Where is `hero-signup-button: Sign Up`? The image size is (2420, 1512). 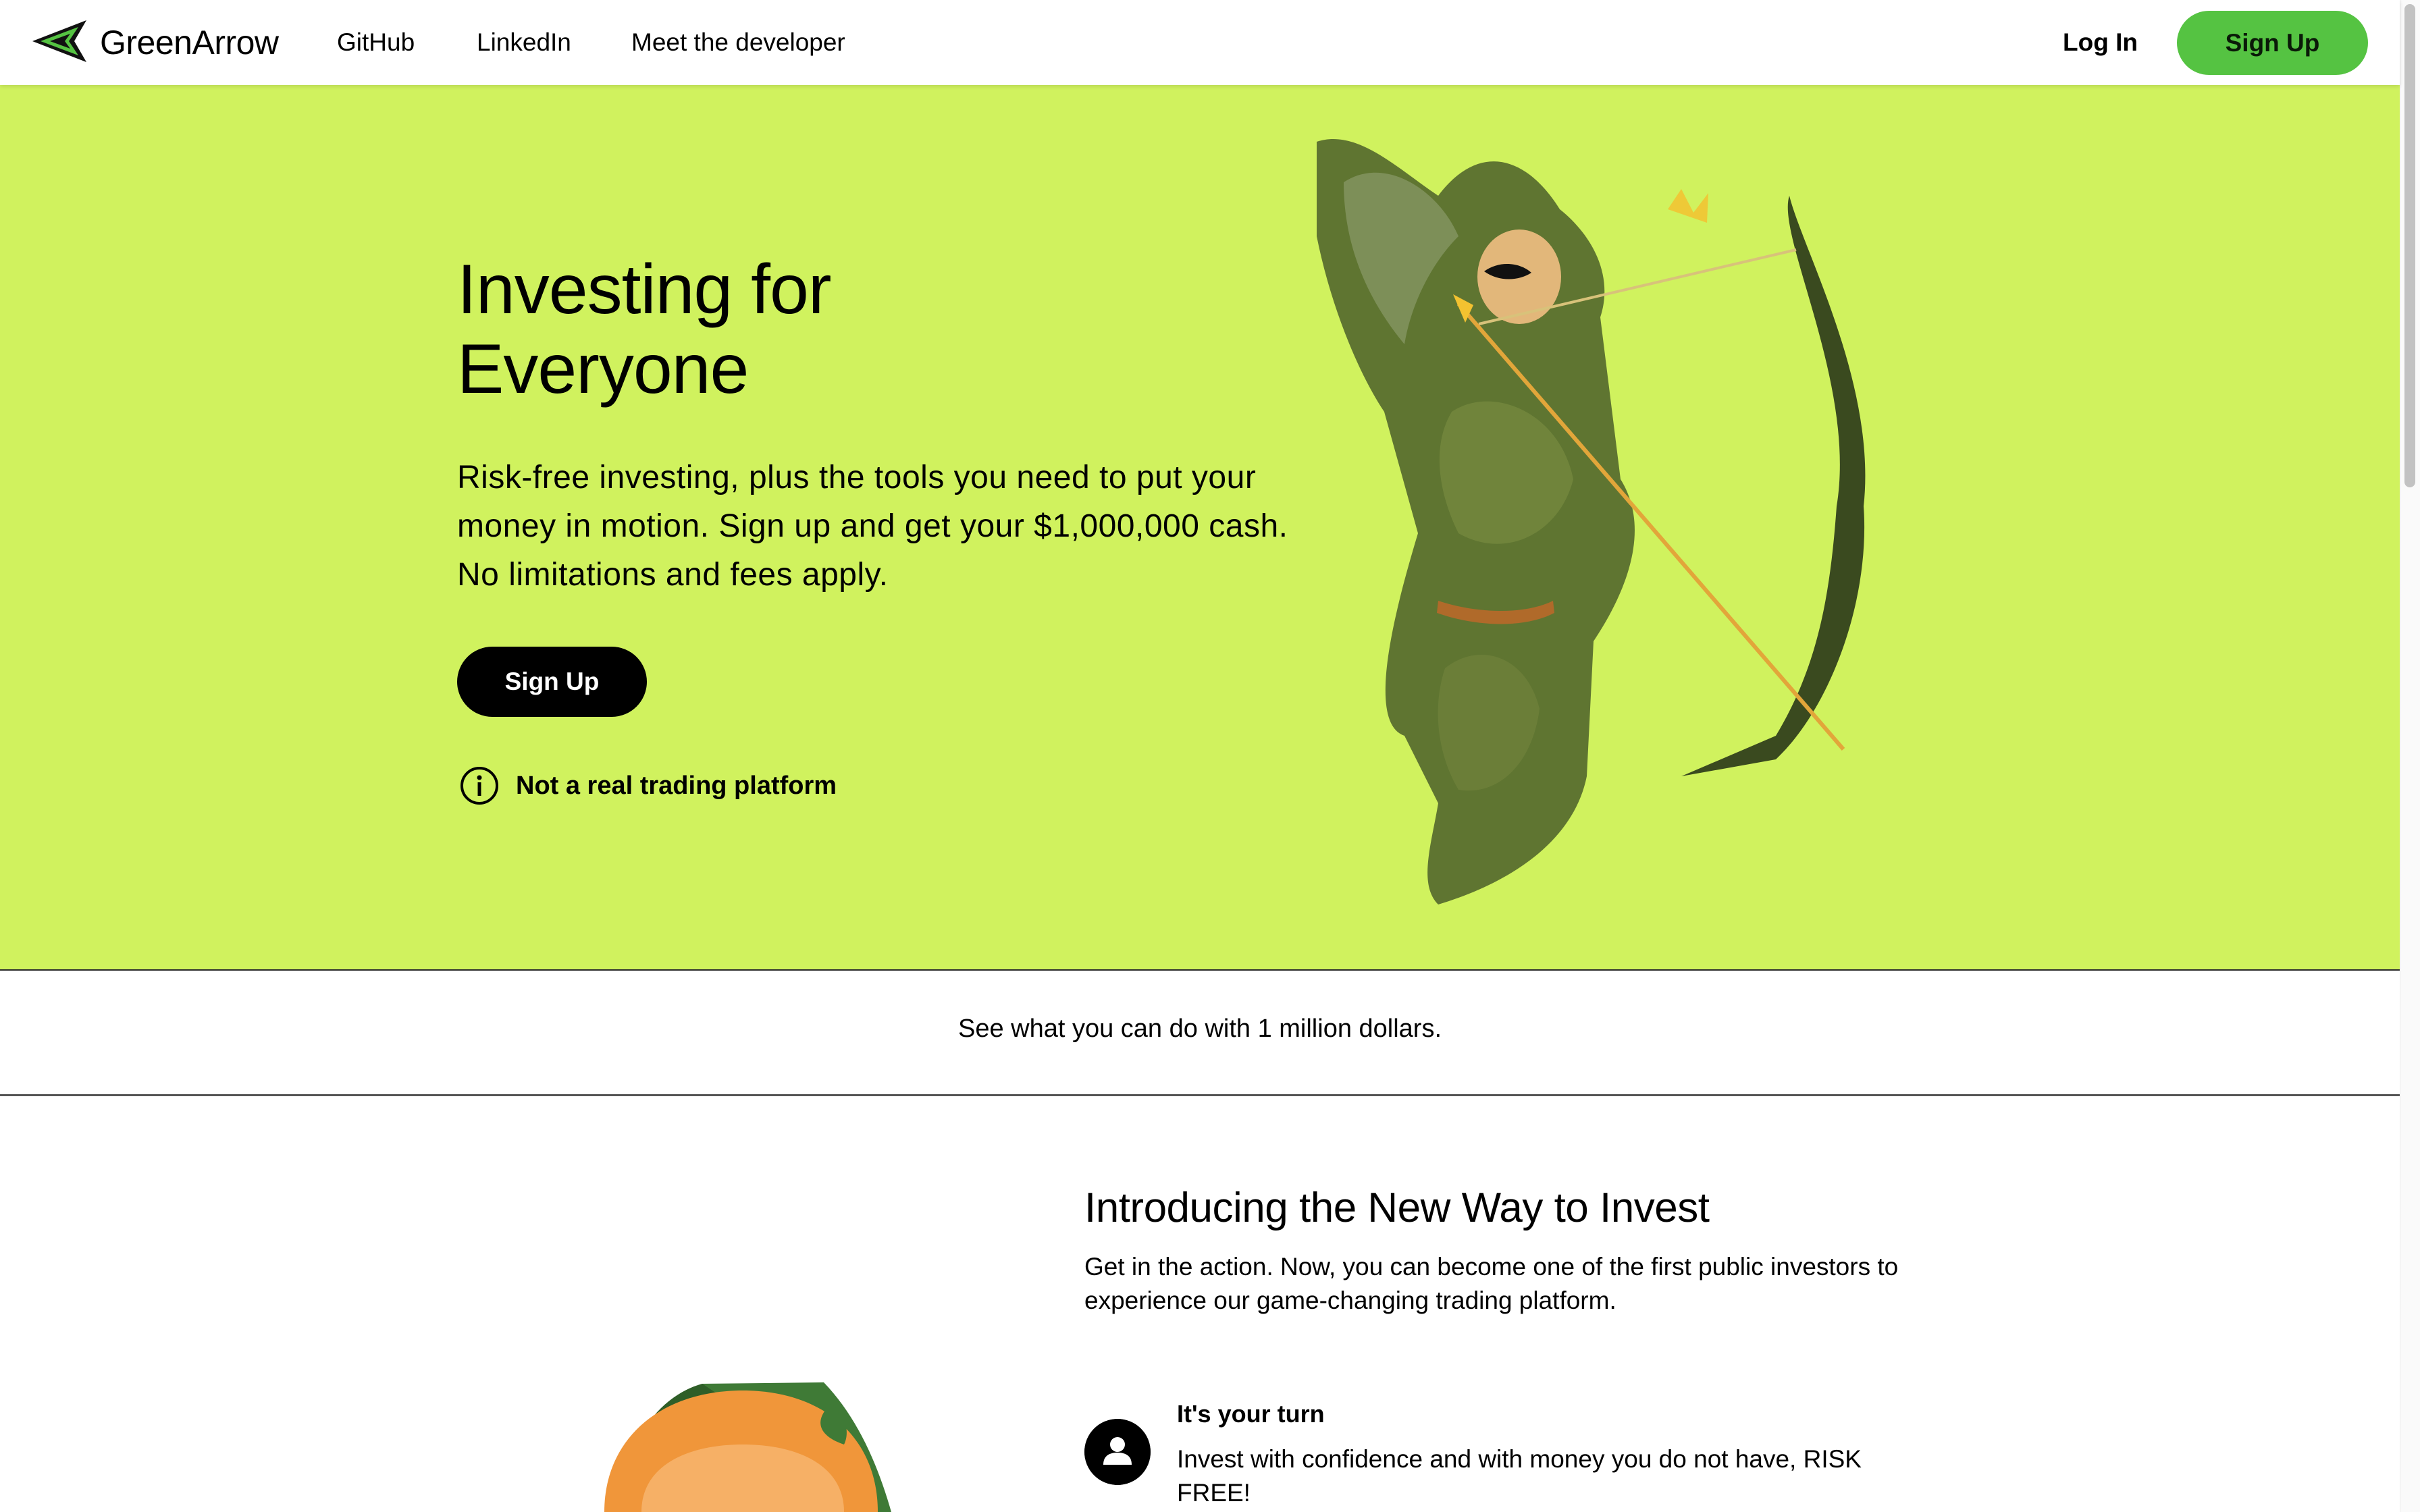 hero-signup-button: Sign Up is located at coordinates (552, 682).